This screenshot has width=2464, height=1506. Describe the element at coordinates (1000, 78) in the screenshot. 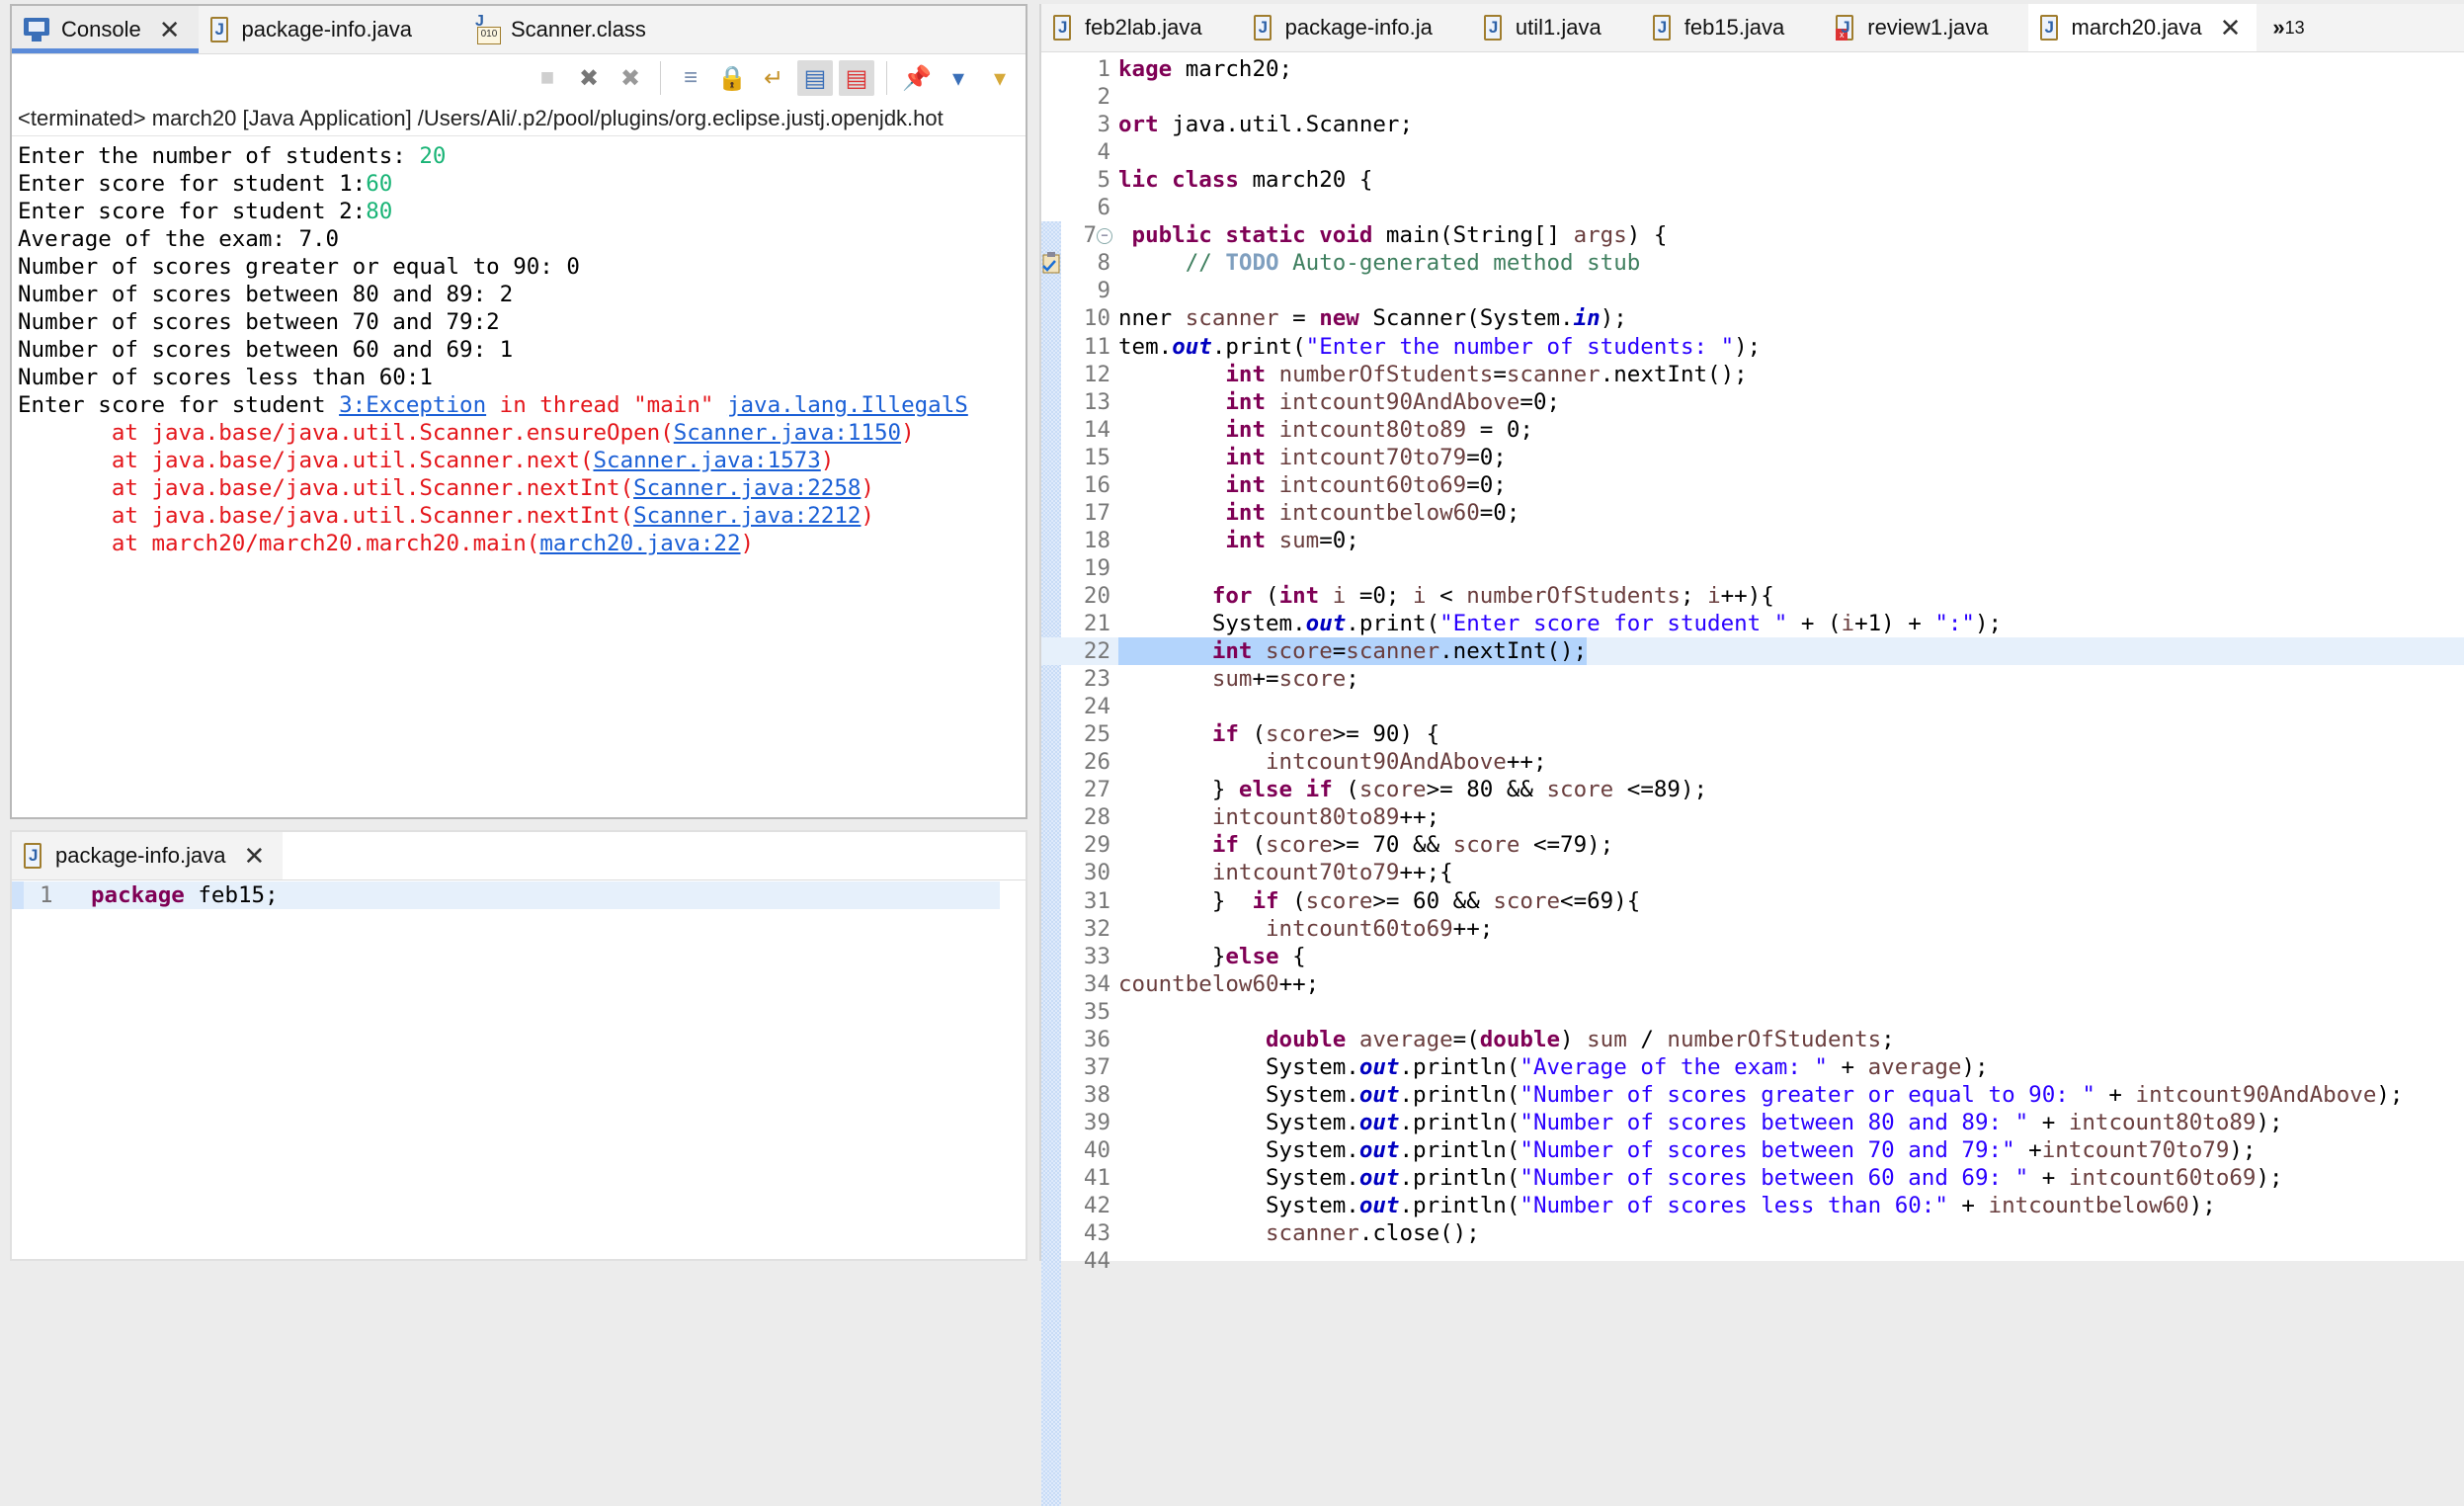

I see `open-console-button: ▾` at that location.